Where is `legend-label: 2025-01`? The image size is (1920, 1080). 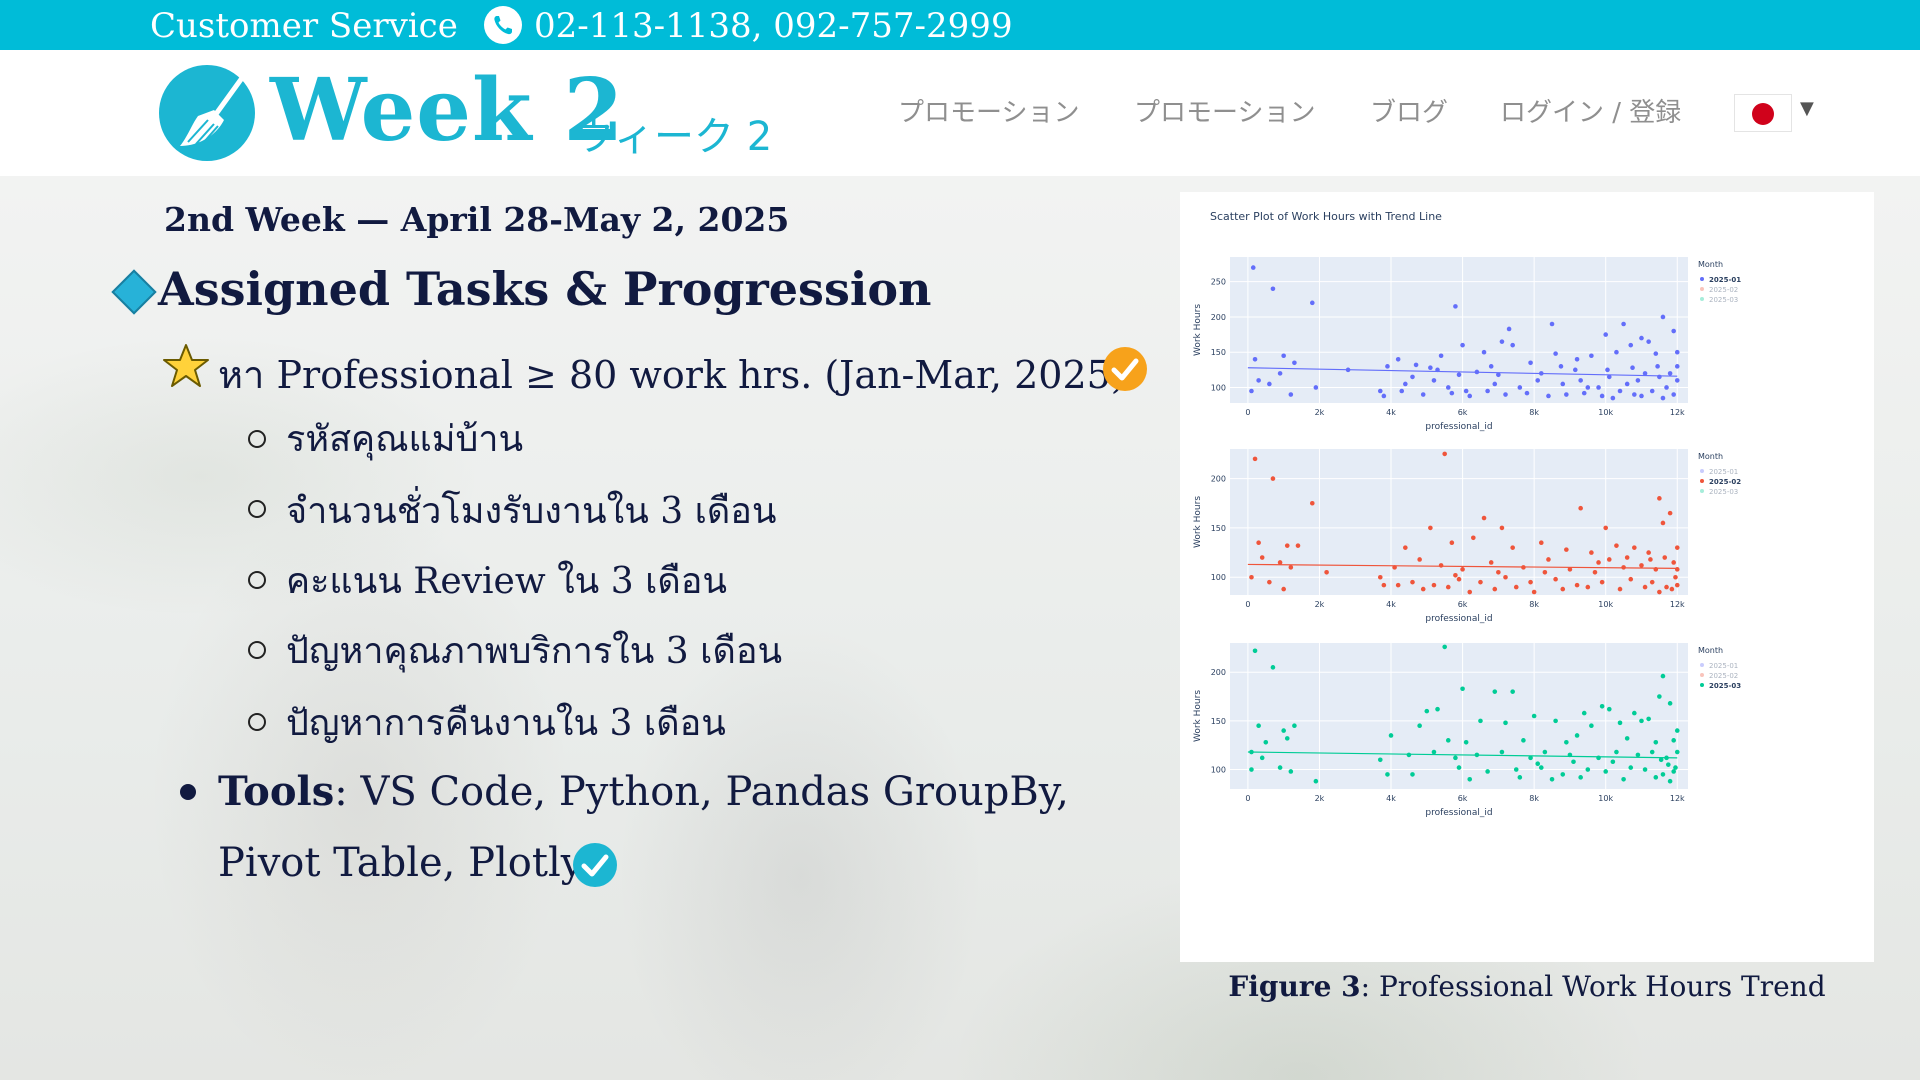 legend-label: 2025-01 is located at coordinates (1725, 280).